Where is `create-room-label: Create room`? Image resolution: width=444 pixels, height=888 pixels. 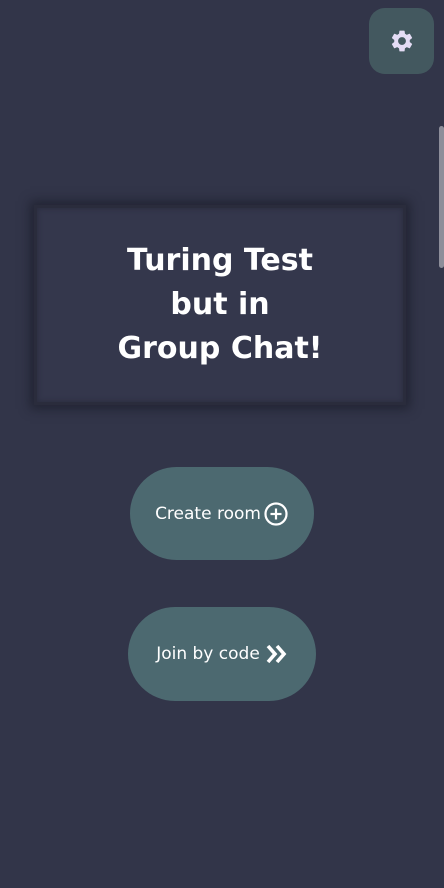 create-room-label: Create room is located at coordinates (208, 513).